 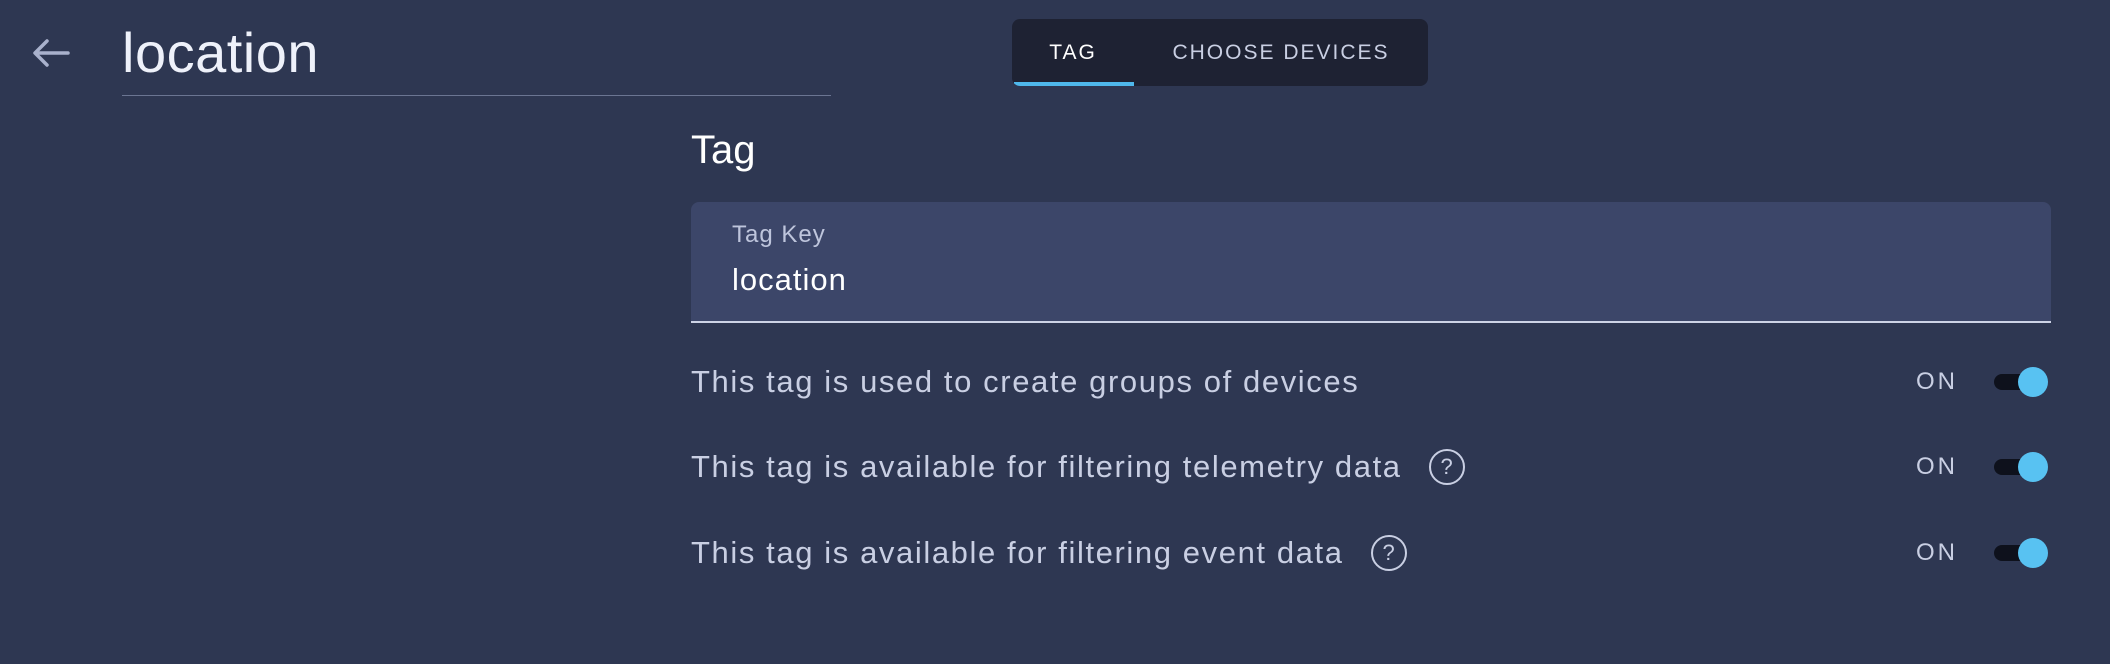 What do you see at coordinates (1372, 280) in the screenshot?
I see `tag-key-input` at bounding box center [1372, 280].